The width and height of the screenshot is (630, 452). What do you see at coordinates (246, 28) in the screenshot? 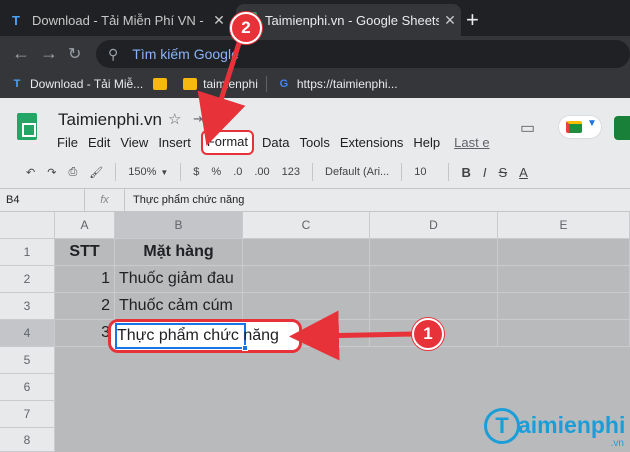
I see `callout-badge-2: 2` at bounding box center [246, 28].